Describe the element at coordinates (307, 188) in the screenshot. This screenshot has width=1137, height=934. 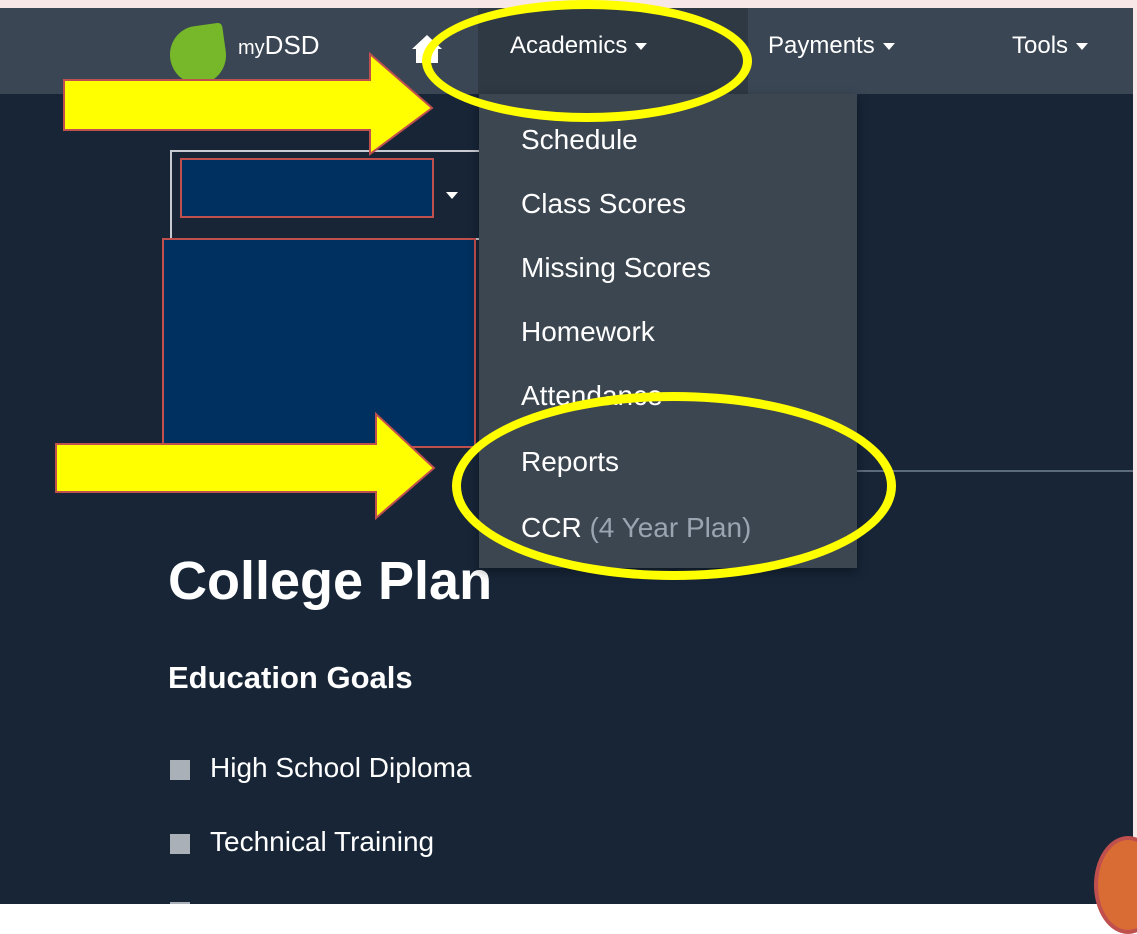
I see `redacted-student-name` at that location.